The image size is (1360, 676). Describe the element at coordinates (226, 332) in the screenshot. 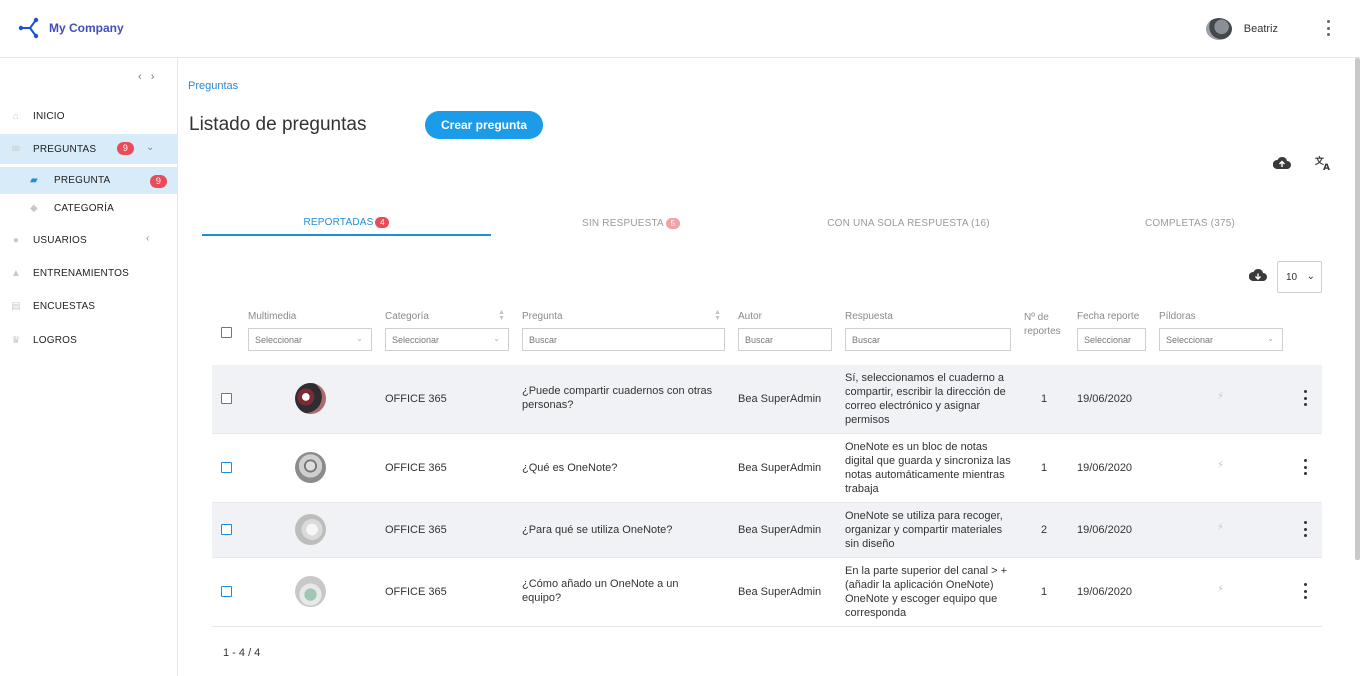

I see `select-all-checkbox` at that location.